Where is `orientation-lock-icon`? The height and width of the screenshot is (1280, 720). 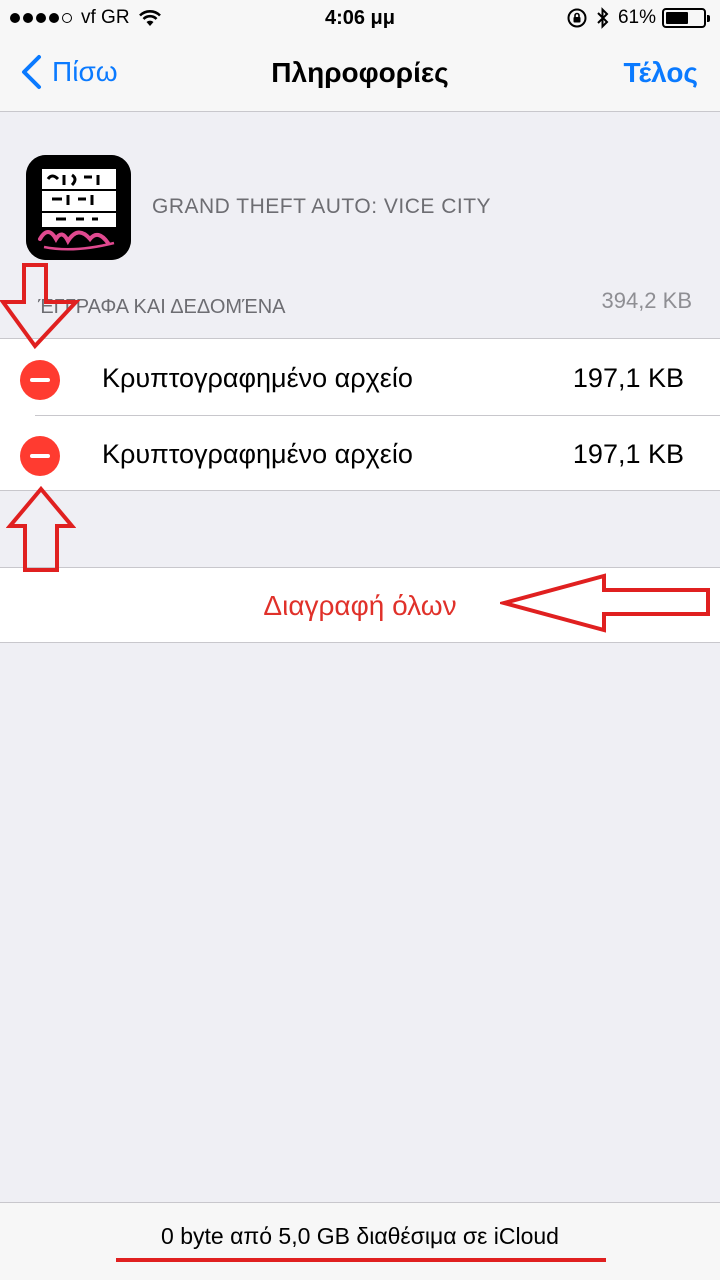 orientation-lock-icon is located at coordinates (577, 18).